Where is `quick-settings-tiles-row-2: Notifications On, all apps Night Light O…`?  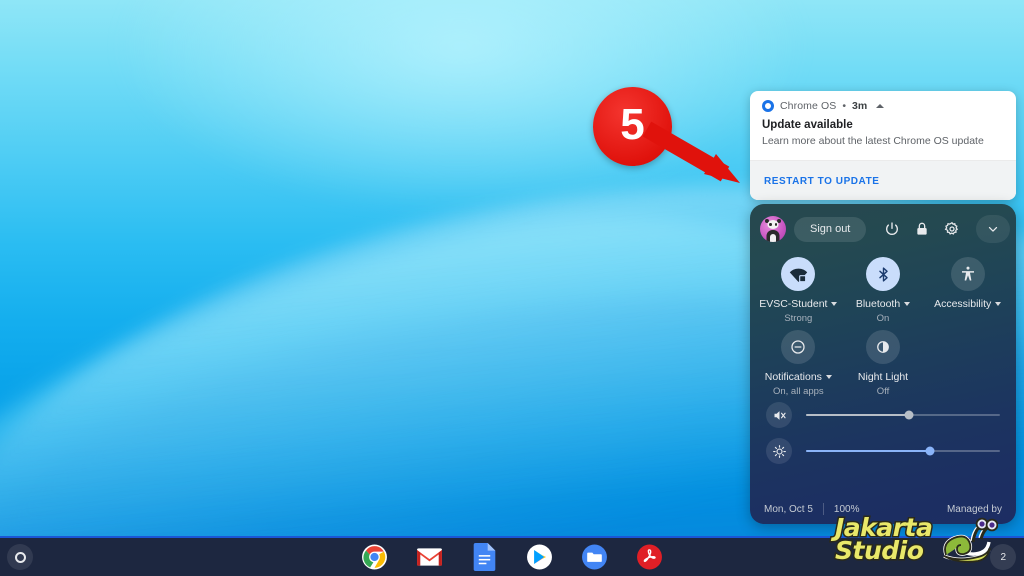
quick-settings-tiles-row-2: Notifications On, all apps Night Light O… is located at coordinates (883, 360).